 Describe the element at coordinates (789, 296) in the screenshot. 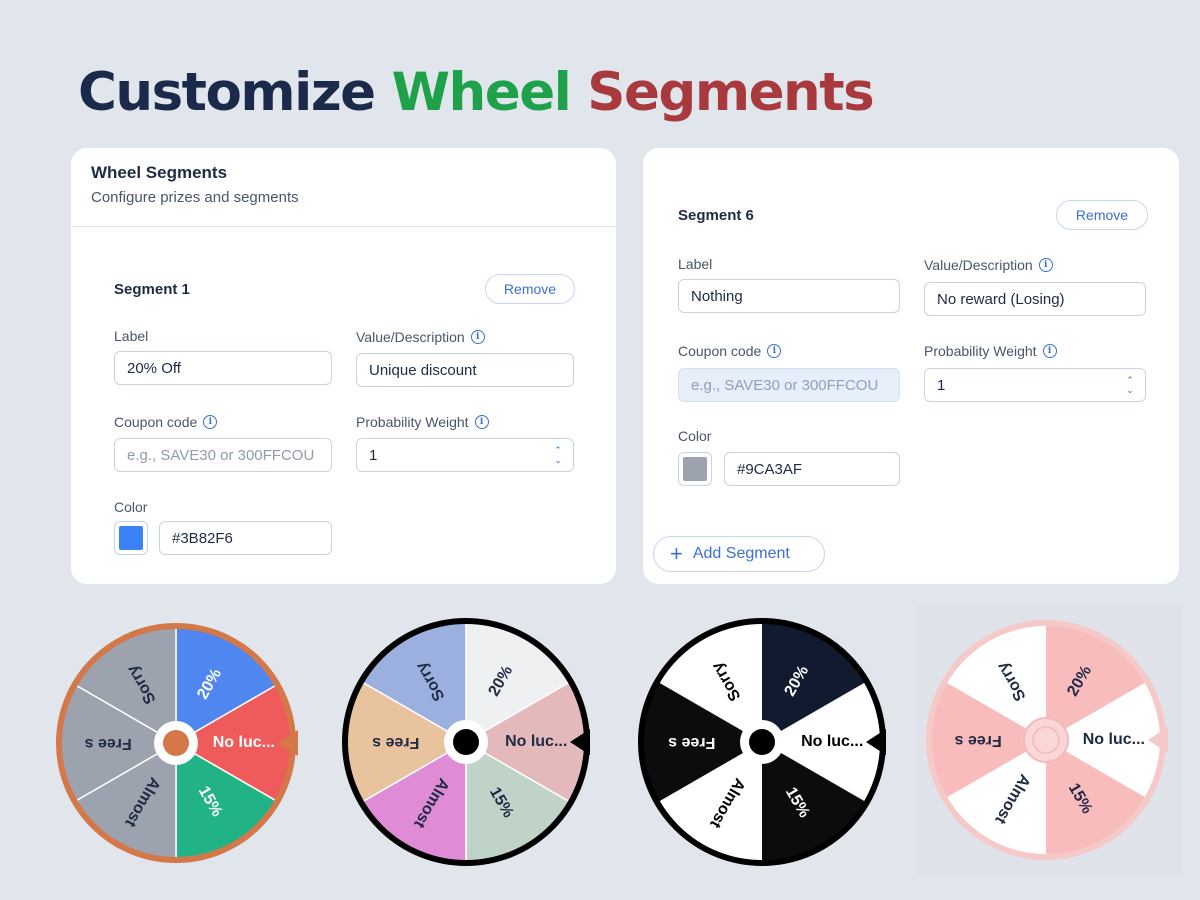

I see `label-input: Nothing` at that location.